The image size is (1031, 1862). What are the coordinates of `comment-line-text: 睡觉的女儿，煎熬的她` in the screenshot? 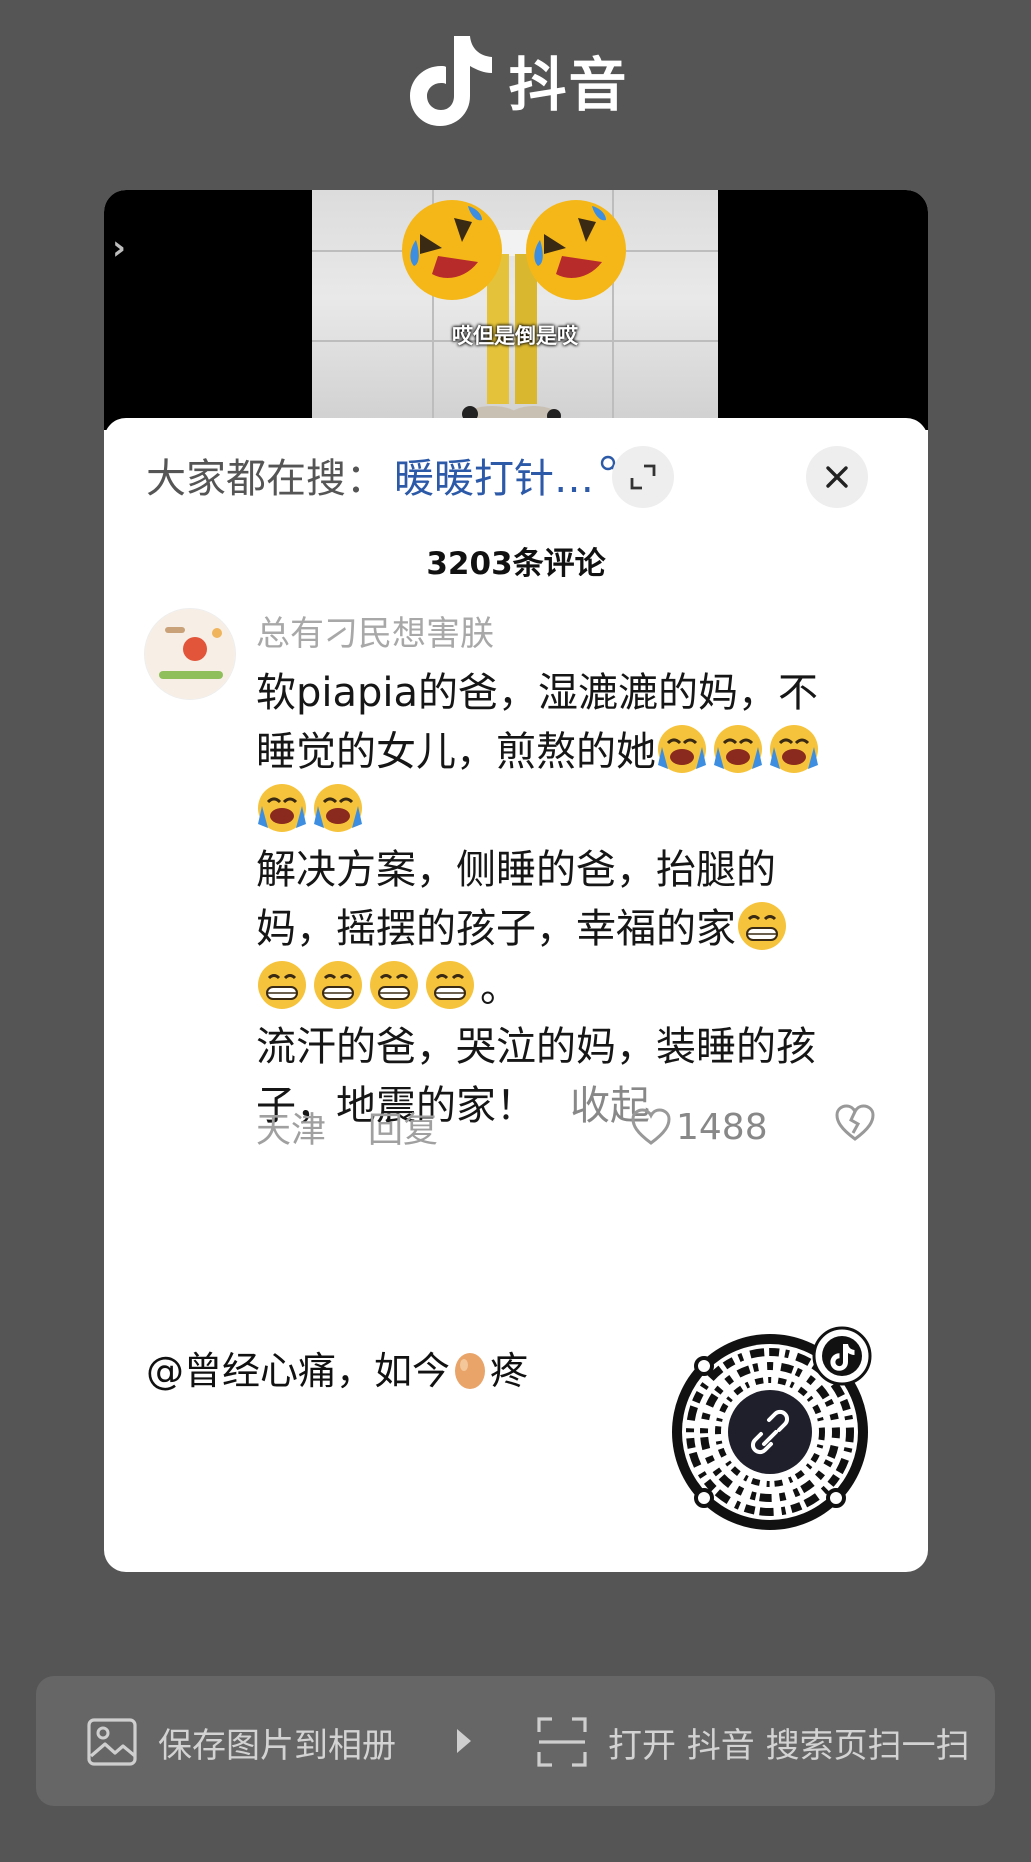 It's located at (456, 752).